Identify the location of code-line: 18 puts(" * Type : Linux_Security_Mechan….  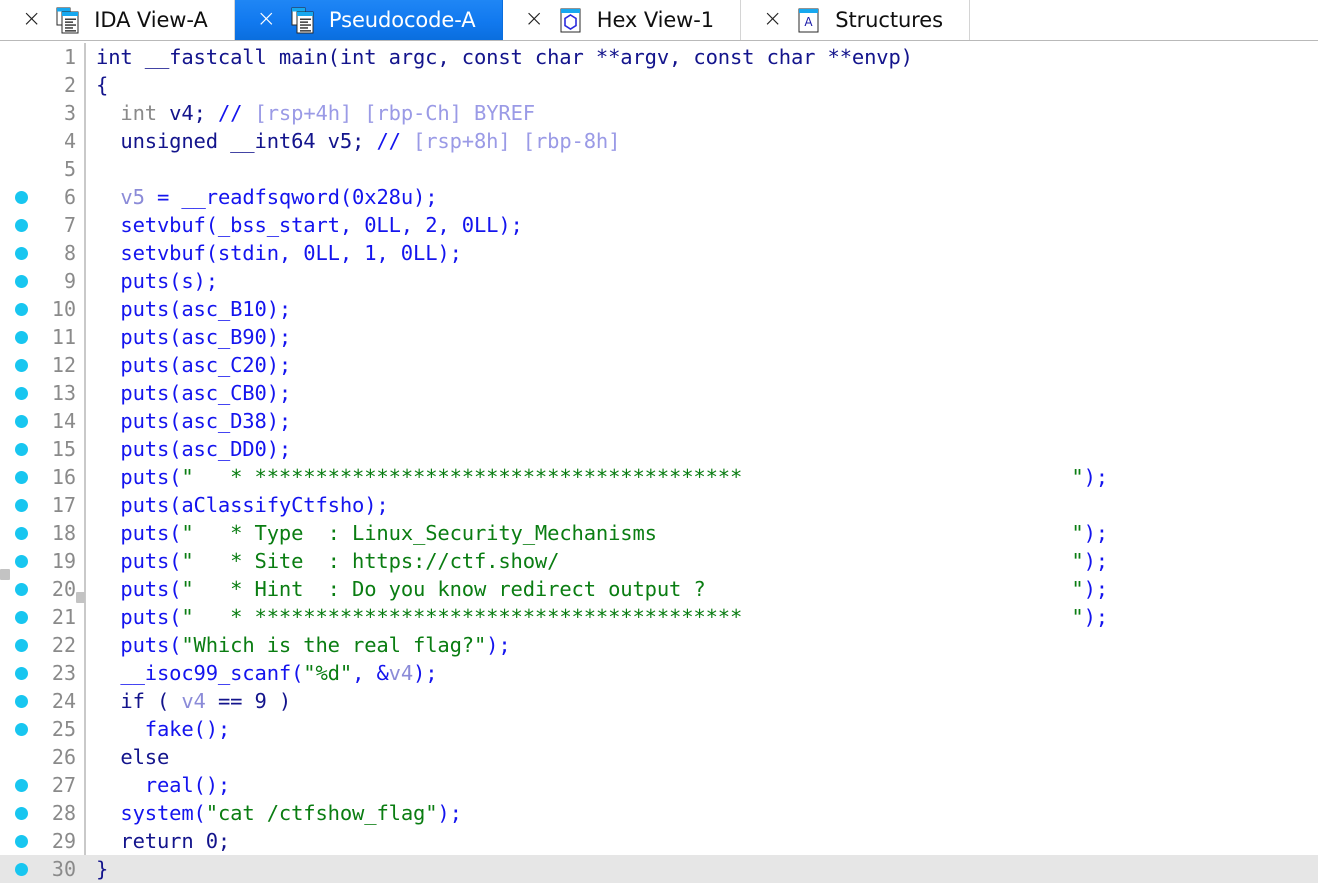
(659, 533).